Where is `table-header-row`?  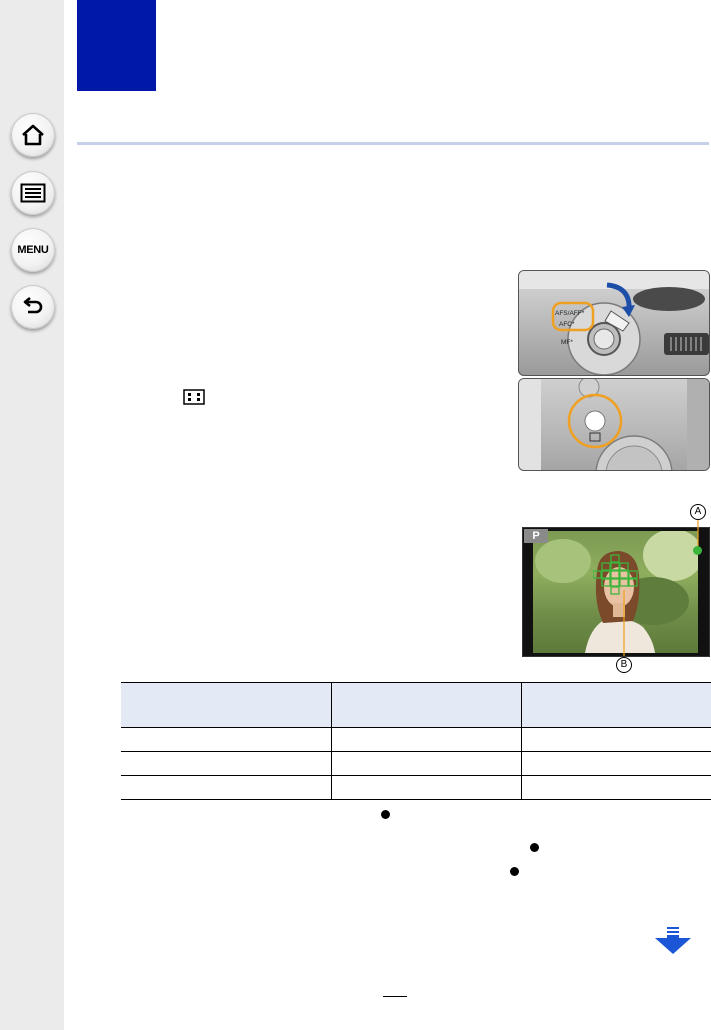
table-header-row is located at coordinates (416, 705).